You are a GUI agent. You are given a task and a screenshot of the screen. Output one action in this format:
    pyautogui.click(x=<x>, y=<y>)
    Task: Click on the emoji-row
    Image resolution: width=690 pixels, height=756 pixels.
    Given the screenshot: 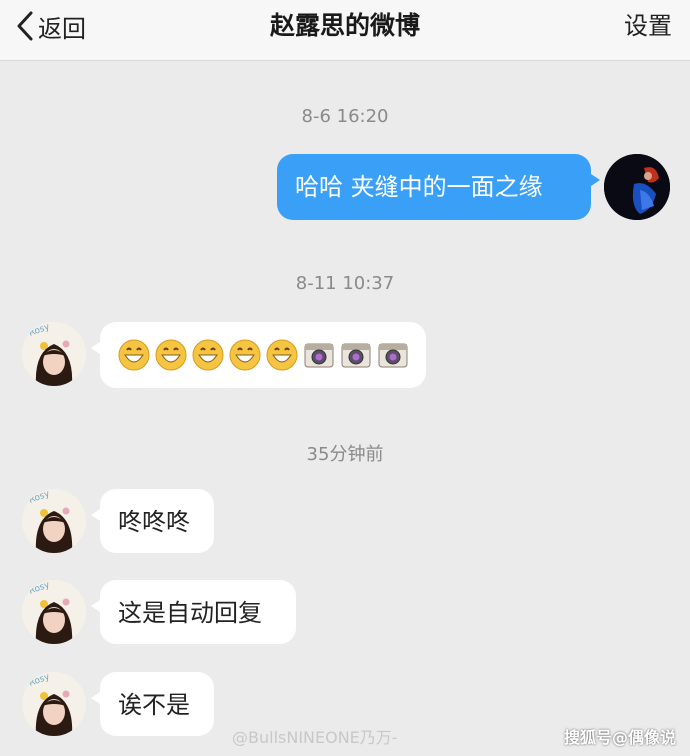 What is the action you would take?
    pyautogui.click(x=272, y=355)
    